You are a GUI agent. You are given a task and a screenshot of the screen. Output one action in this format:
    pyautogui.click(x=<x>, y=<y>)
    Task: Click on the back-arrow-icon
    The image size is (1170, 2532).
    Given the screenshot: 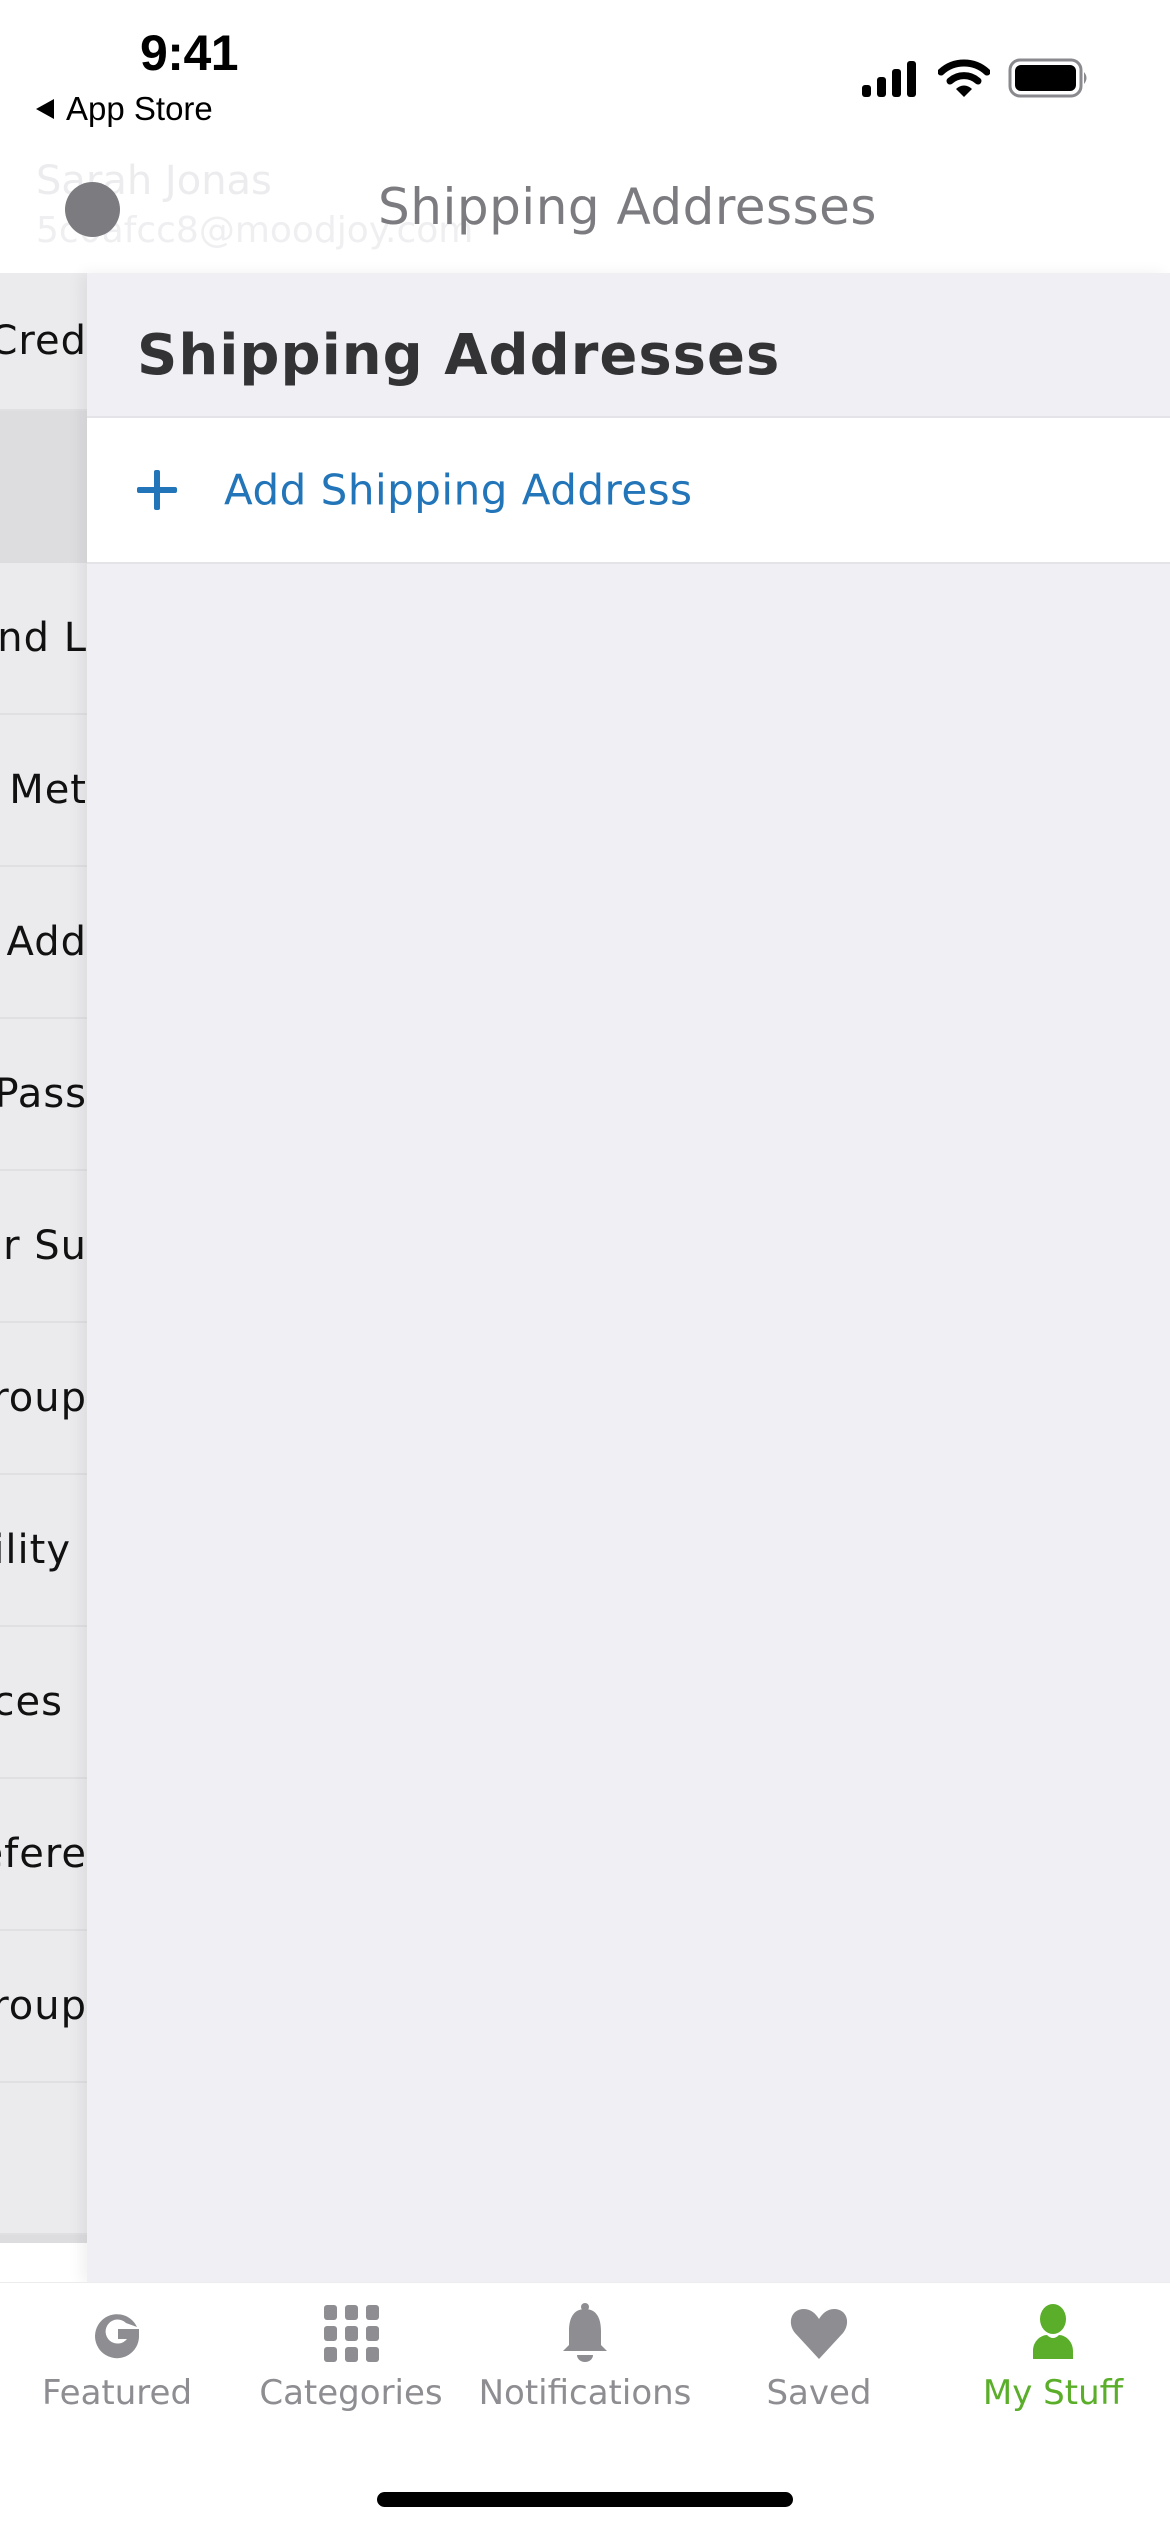 What is the action you would take?
    pyautogui.click(x=45, y=109)
    